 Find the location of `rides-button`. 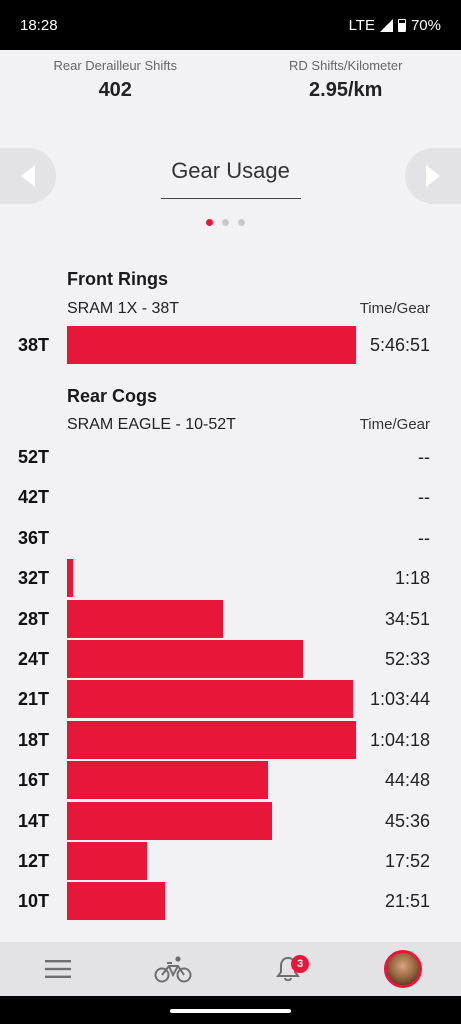

rides-button is located at coordinates (173, 969).